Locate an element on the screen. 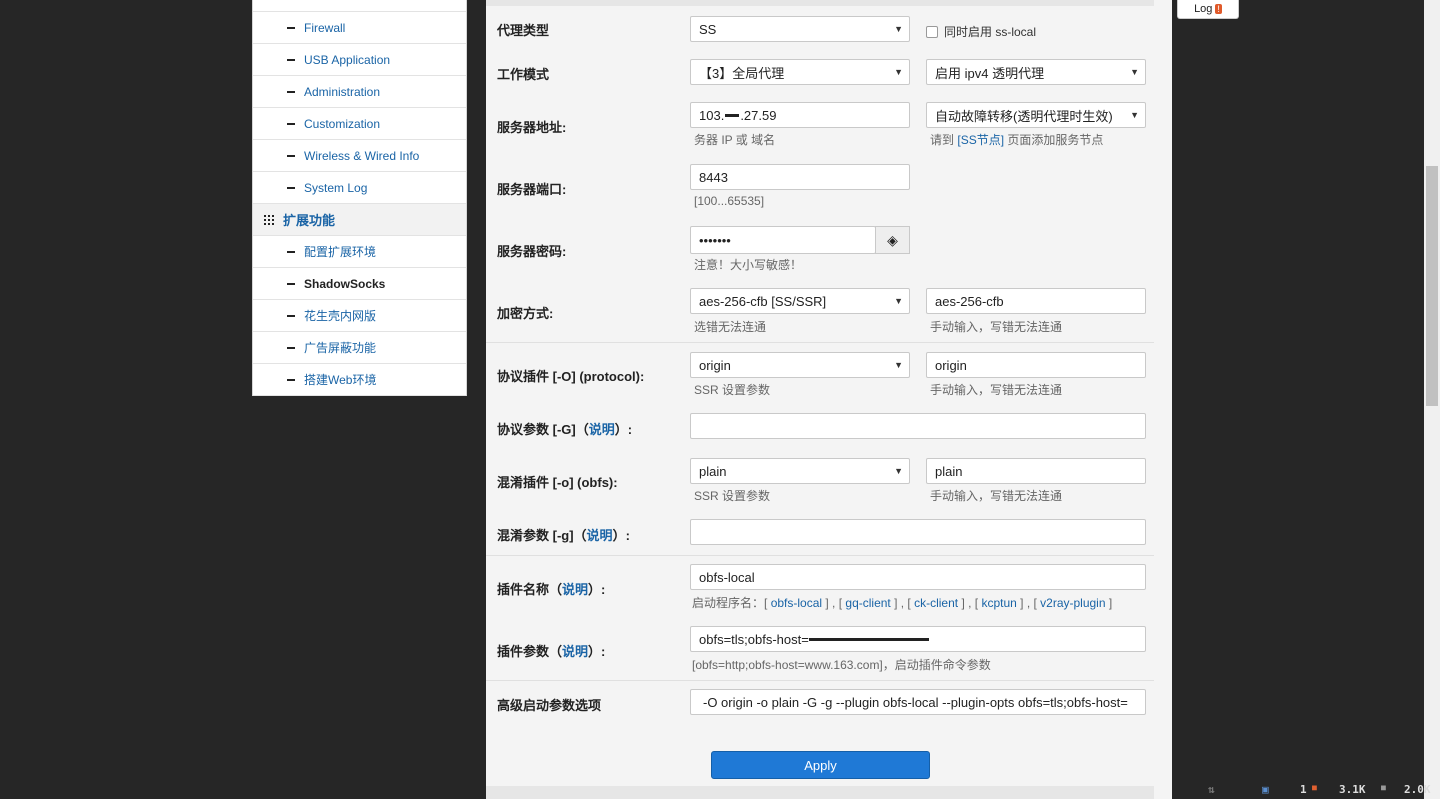  network-status-bar: ⇅ ▣ 1 ■ 3.1K ■ 2.0K is located at coordinates (1320, 791).